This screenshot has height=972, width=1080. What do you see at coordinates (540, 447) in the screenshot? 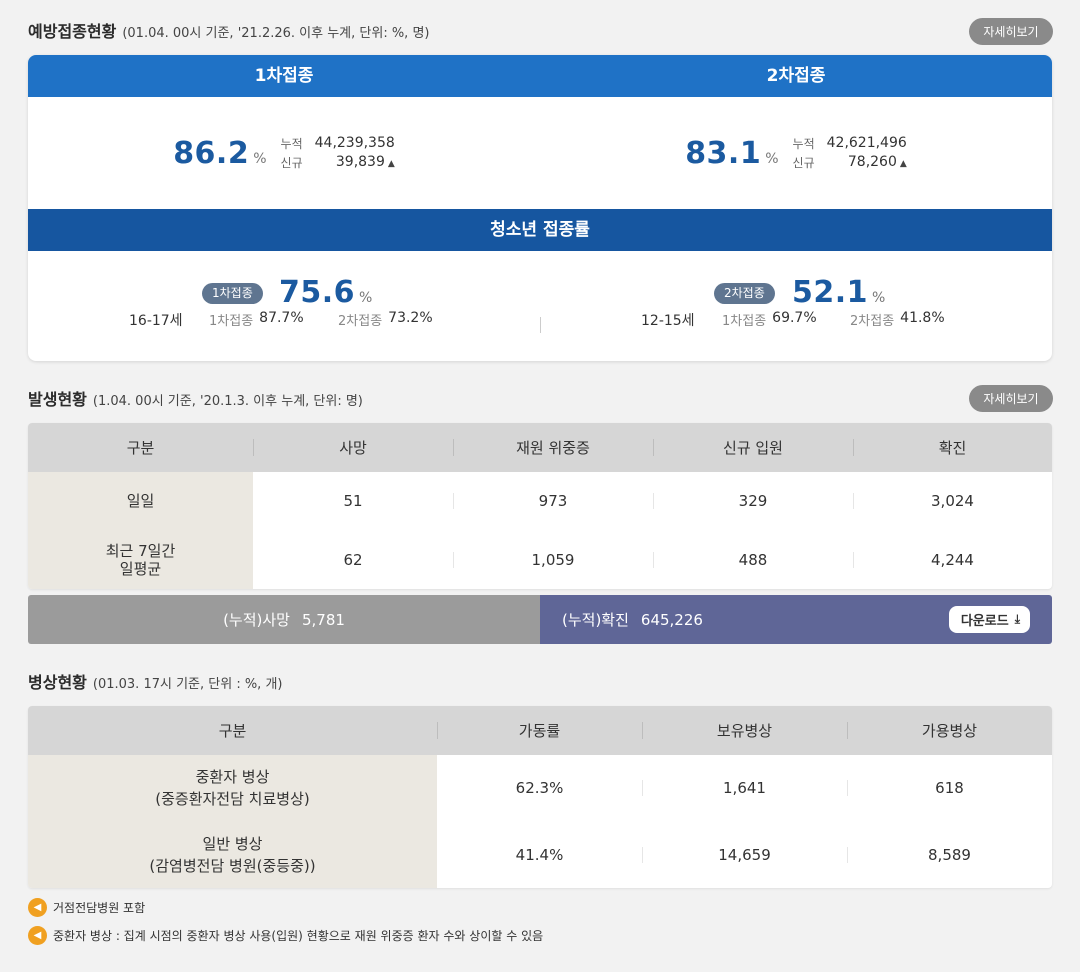
I see `table-header-row: 구분 사망 재원 위중증 신규 입원 확진` at bounding box center [540, 447].